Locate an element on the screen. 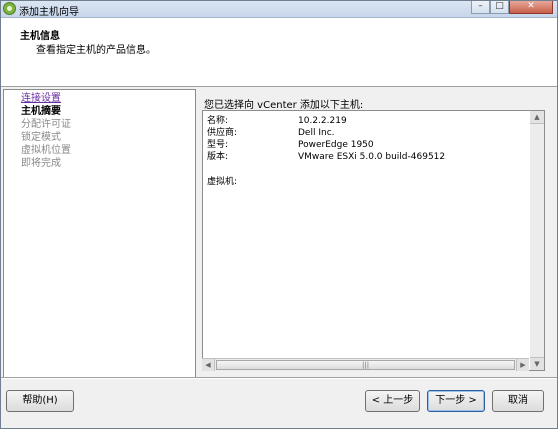 This screenshot has width=558, height=429. footer-divider is located at coordinates (279, 378).